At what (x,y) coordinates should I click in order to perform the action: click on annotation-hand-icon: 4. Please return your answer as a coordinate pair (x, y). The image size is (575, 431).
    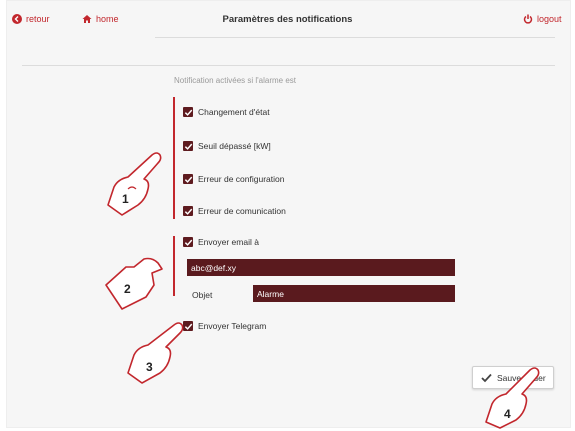
    Looking at the image, I should click on (512, 398).